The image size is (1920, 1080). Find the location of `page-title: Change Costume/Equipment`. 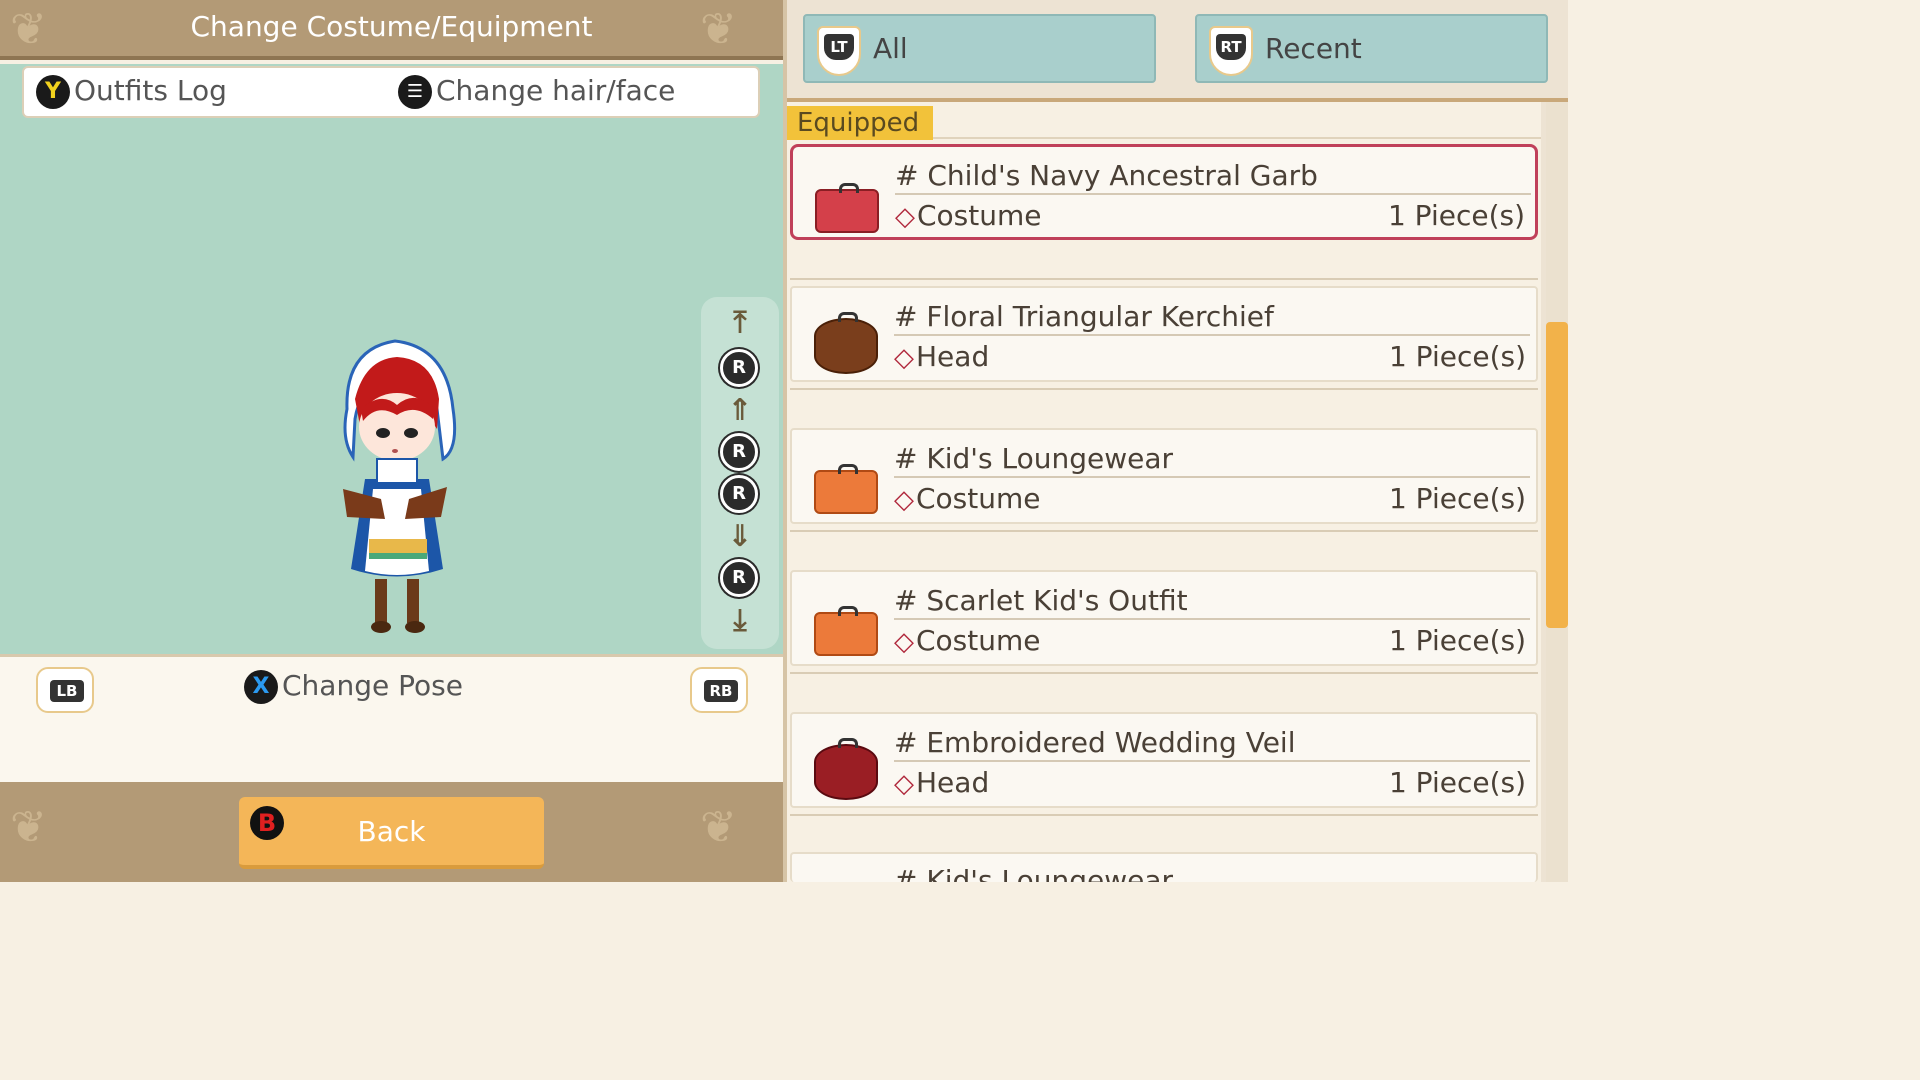

page-title: Change Costume/Equipment is located at coordinates (391, 26).